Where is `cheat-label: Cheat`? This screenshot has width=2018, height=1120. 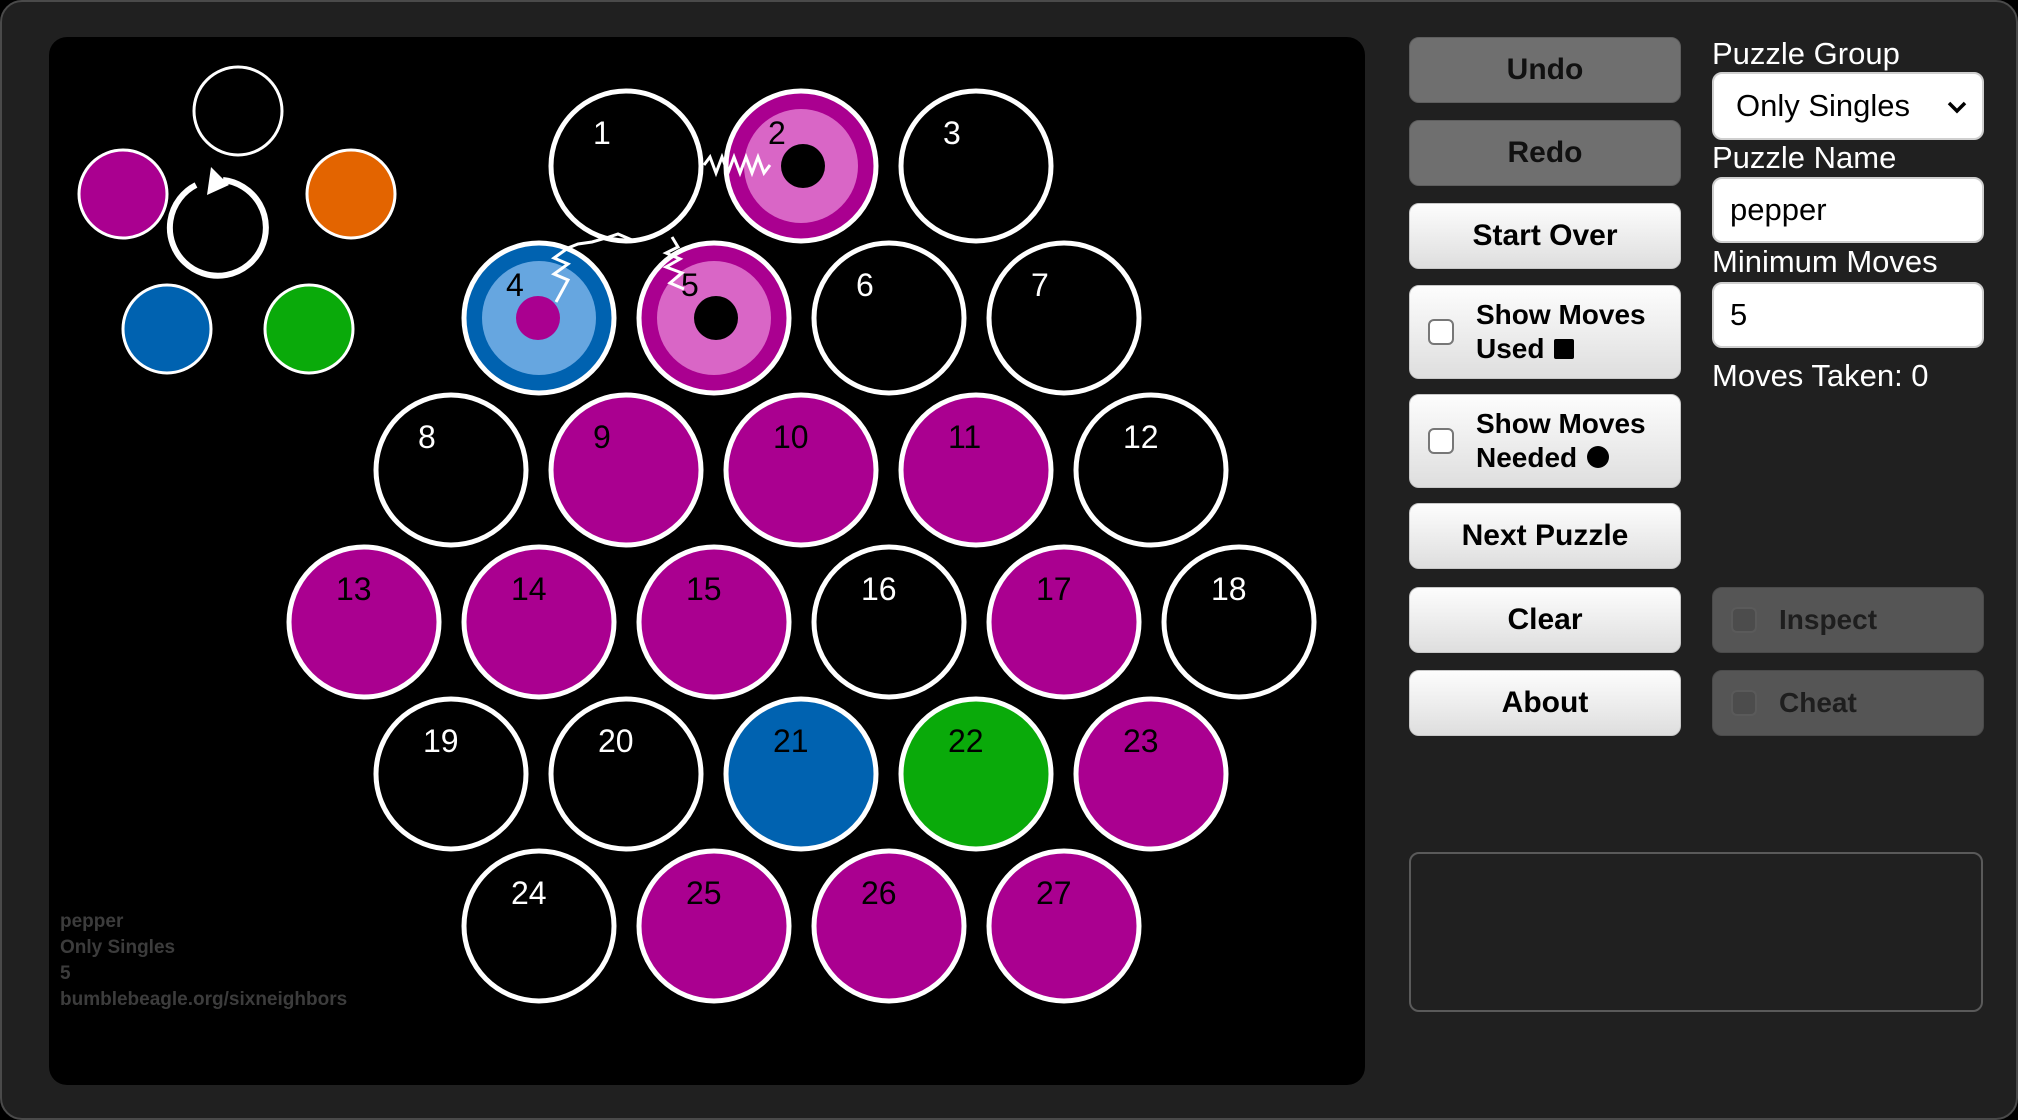 cheat-label: Cheat is located at coordinates (1818, 702).